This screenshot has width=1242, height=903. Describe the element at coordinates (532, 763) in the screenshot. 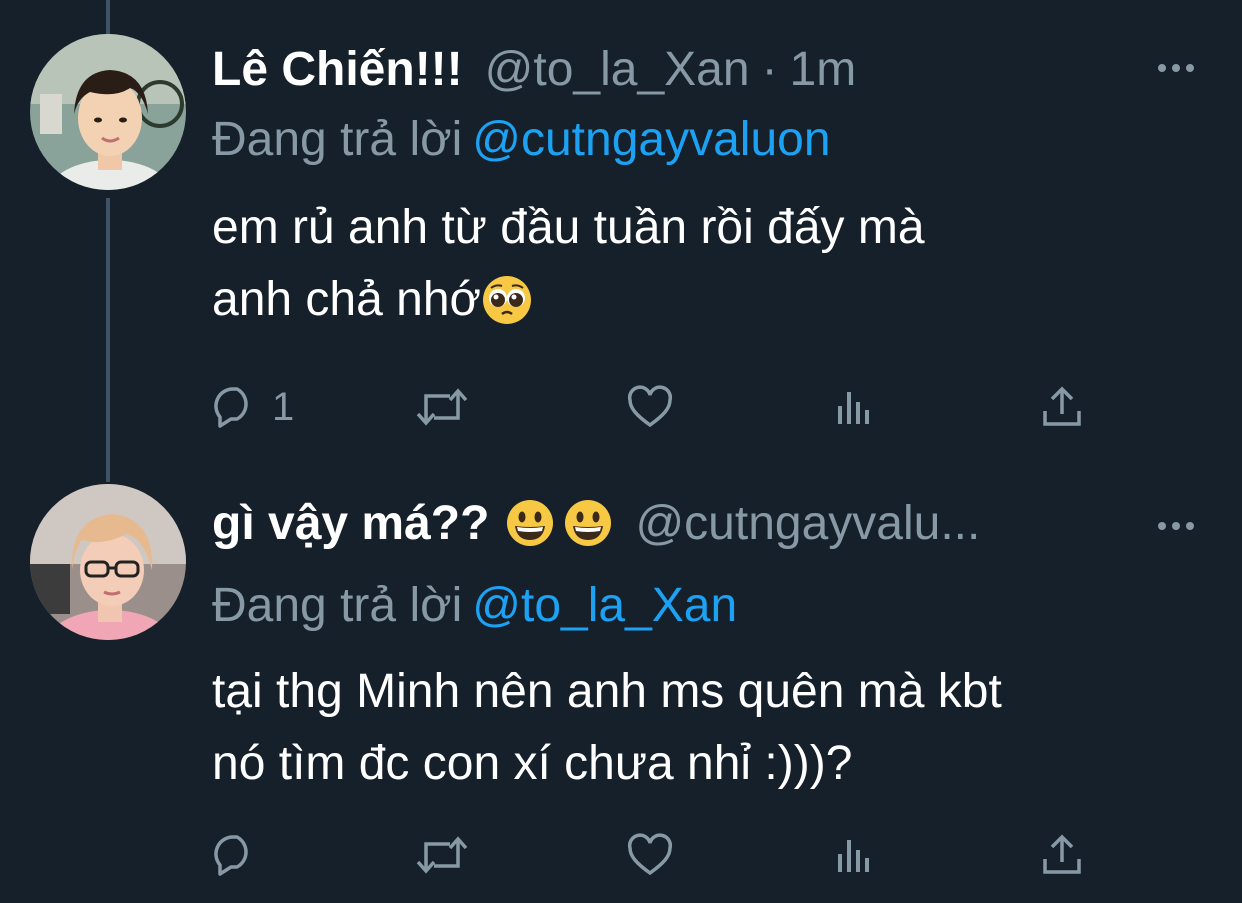

I see `tweet-text-line: nó tìm đc con xí chưa nhỉ :)))?` at that location.